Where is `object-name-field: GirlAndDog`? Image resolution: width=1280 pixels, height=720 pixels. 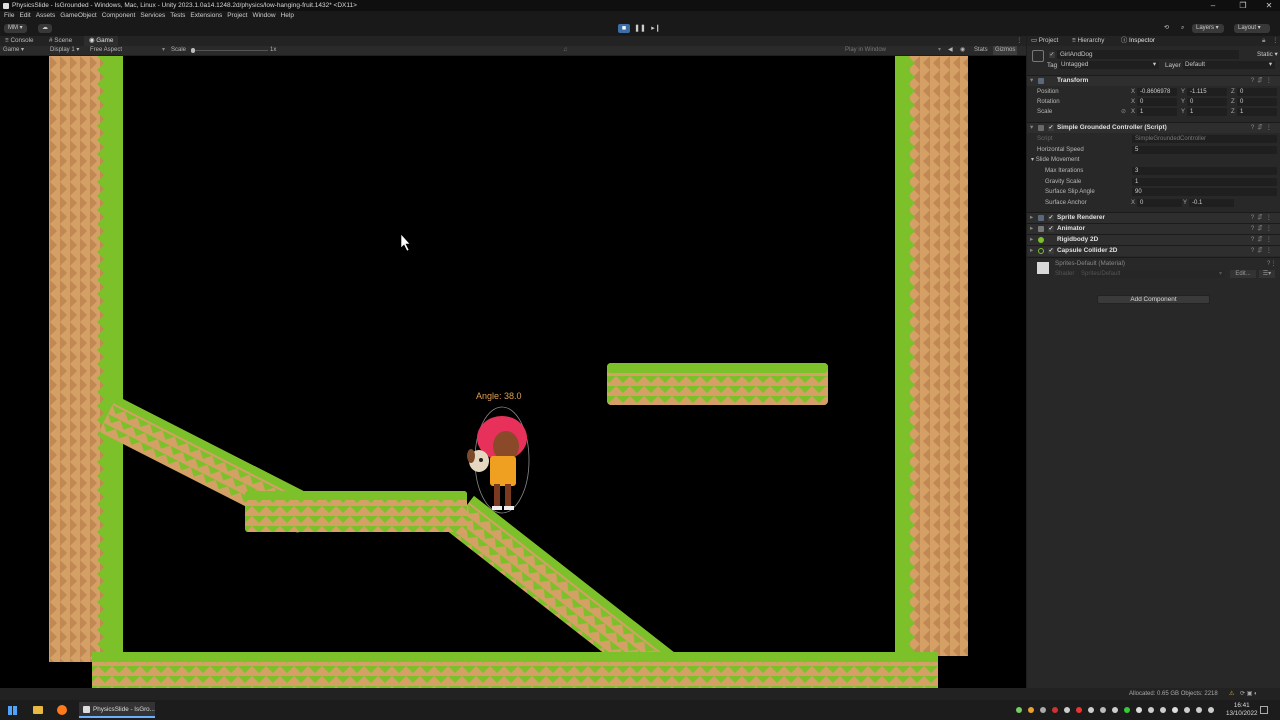 object-name-field: GirlAndDog is located at coordinates (1148, 54).